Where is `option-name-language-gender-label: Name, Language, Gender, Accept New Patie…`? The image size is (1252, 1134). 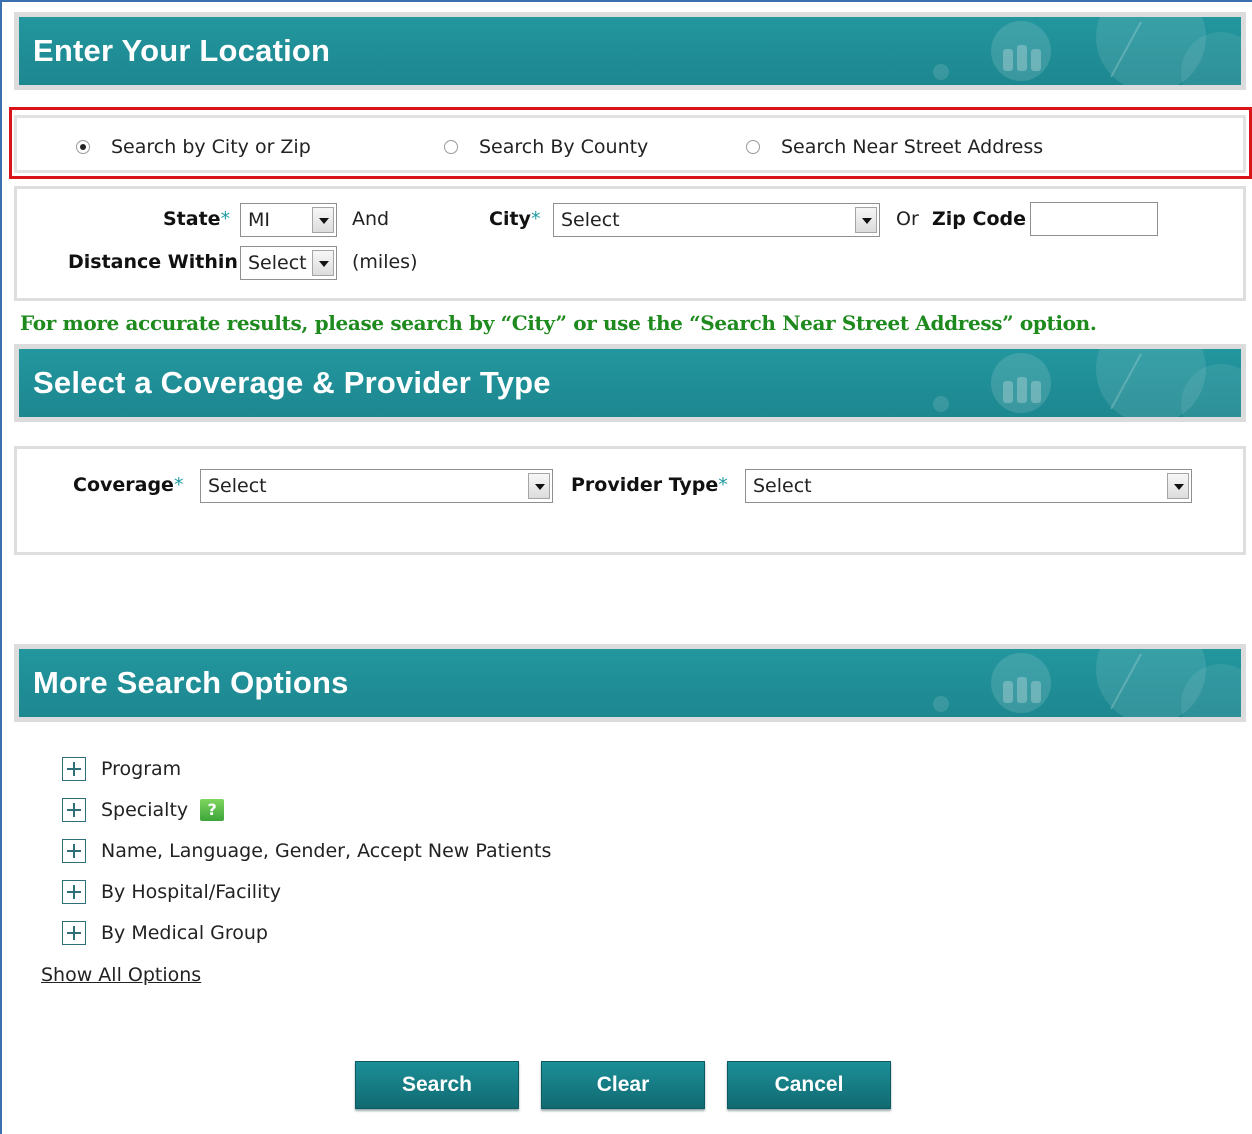
option-name-language-gender-label: Name, Language, Gender, Accept New Patie… is located at coordinates (326, 851).